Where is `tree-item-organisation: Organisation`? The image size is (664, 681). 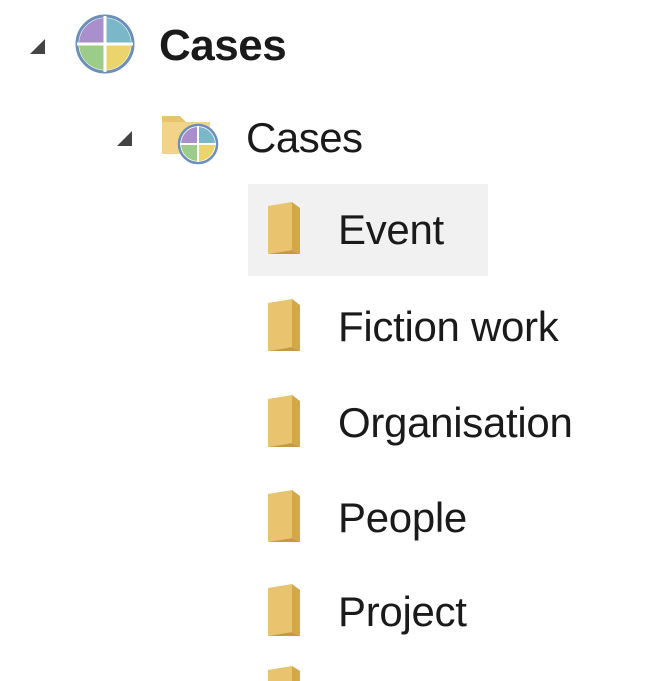 tree-item-organisation: Organisation is located at coordinates (410, 423).